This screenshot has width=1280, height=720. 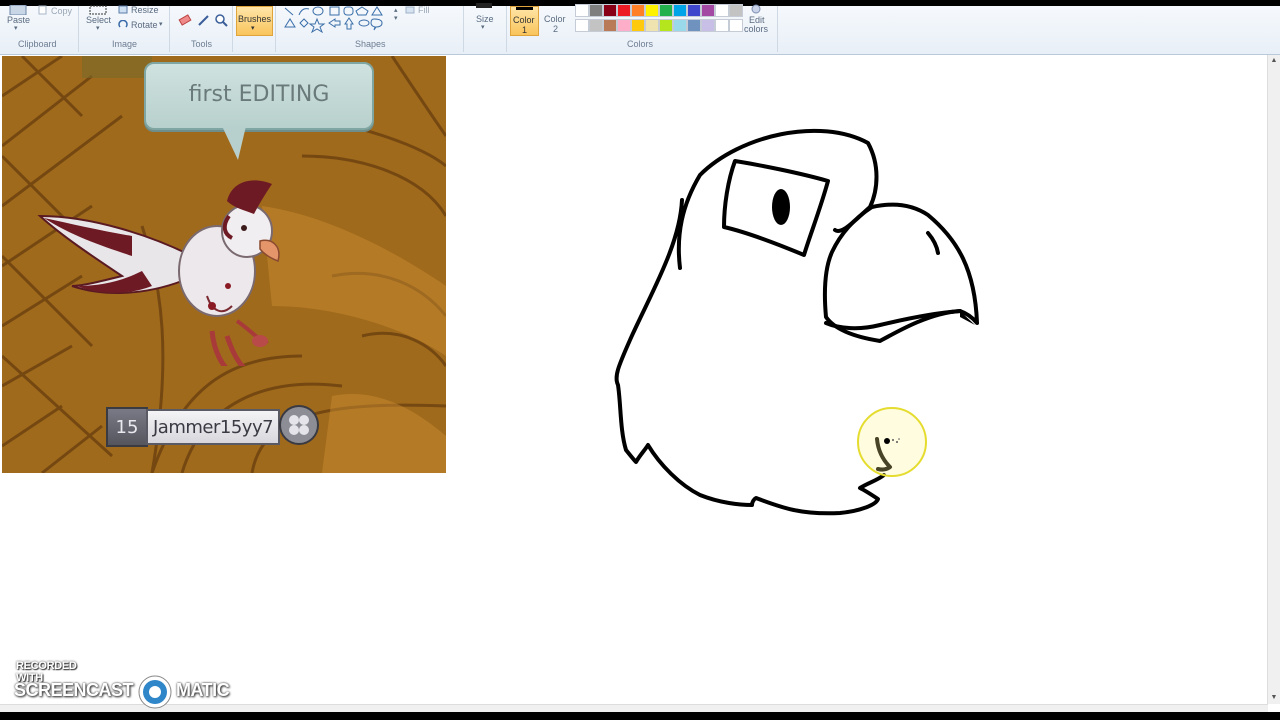 What do you see at coordinates (410, 10) in the screenshot?
I see `fill-icon` at bounding box center [410, 10].